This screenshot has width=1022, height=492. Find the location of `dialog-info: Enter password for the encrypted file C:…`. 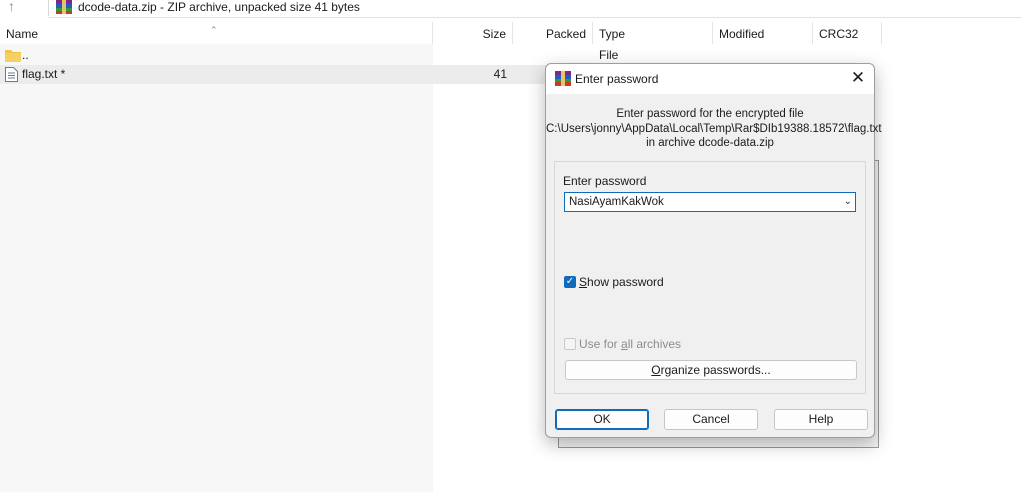

dialog-info: Enter password for the encrypted file C:… is located at coordinates (714, 129).